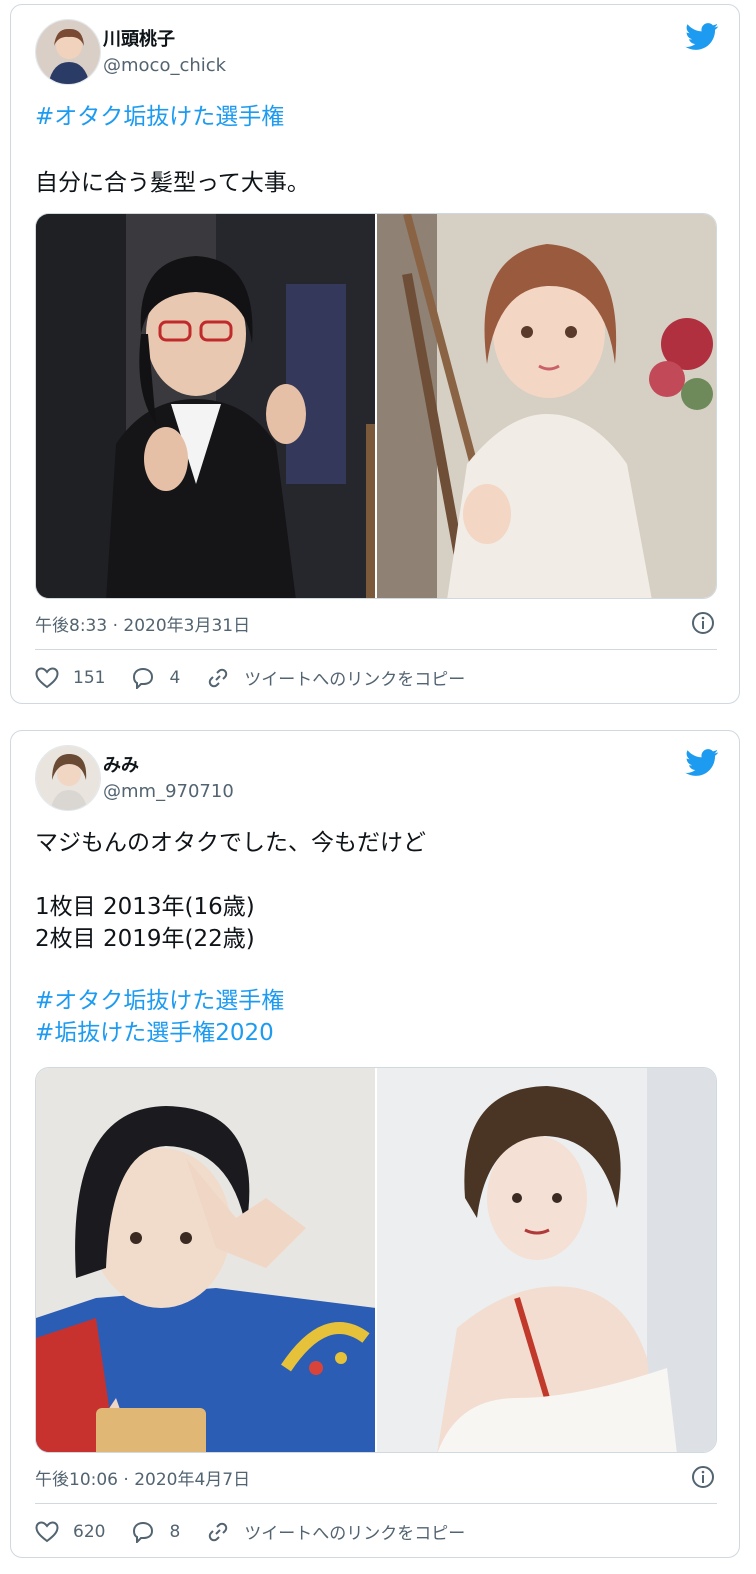  I want to click on like-count: 151, so click(89, 677).